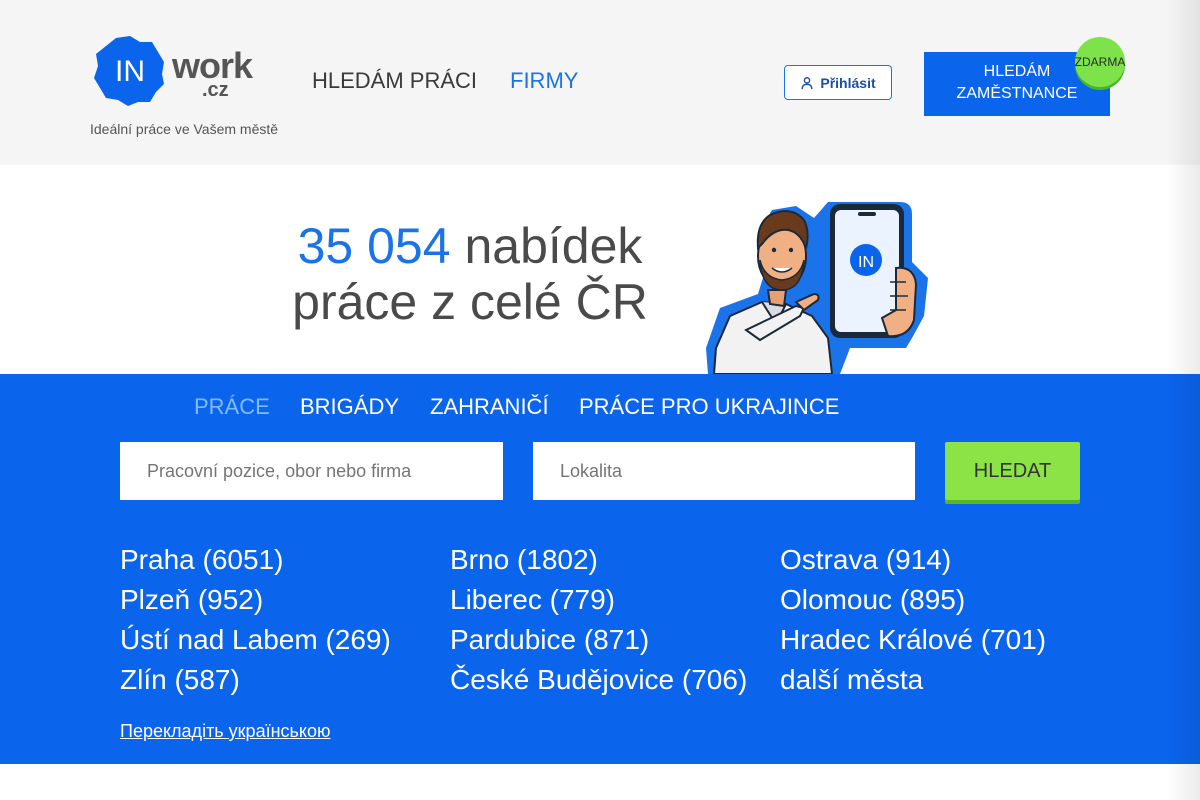 The width and height of the screenshot is (1200, 800). I want to click on nav-find-job: HLEDÁM PRÁCI, so click(394, 81).